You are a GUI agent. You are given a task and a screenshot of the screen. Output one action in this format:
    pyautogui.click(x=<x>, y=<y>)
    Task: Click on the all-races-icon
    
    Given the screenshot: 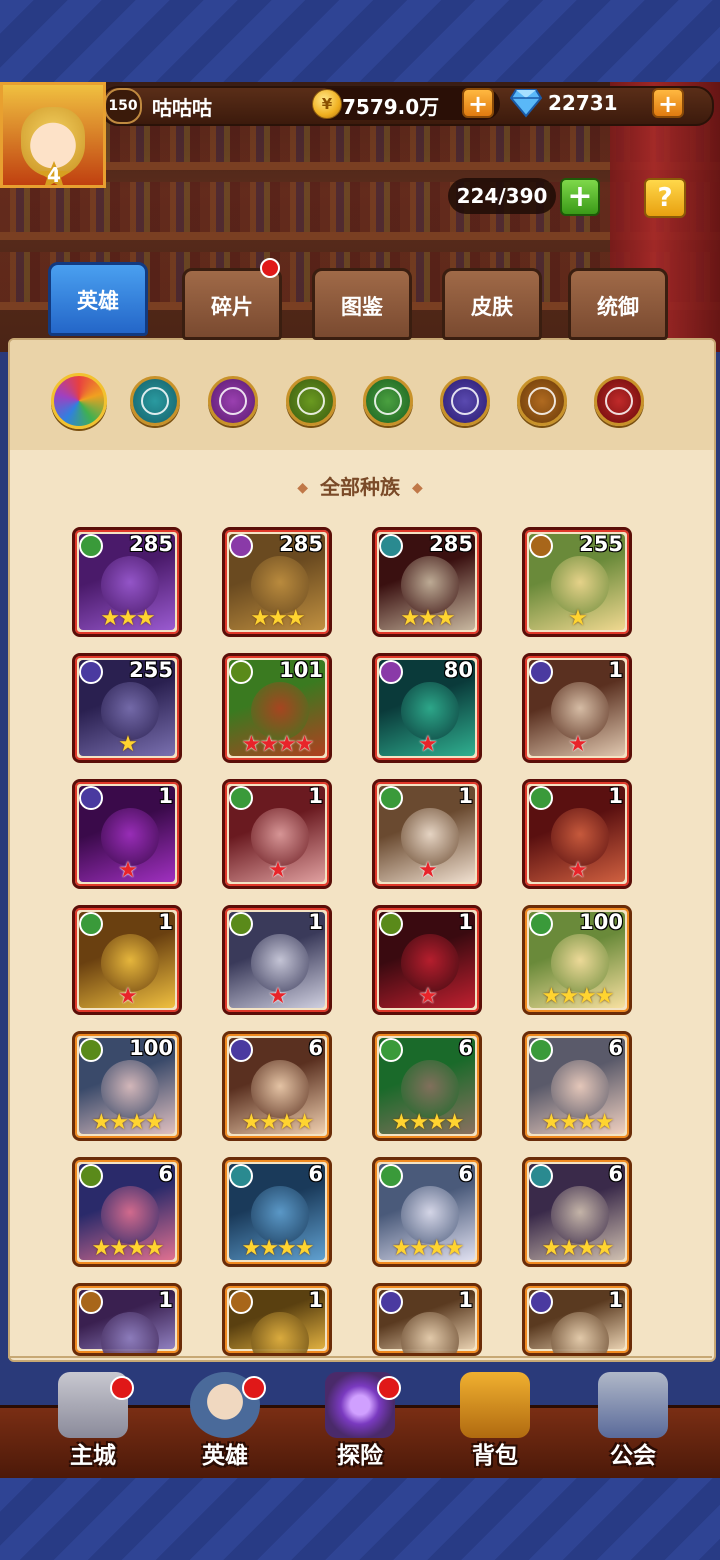 What is the action you would take?
    pyautogui.click(x=79, y=401)
    